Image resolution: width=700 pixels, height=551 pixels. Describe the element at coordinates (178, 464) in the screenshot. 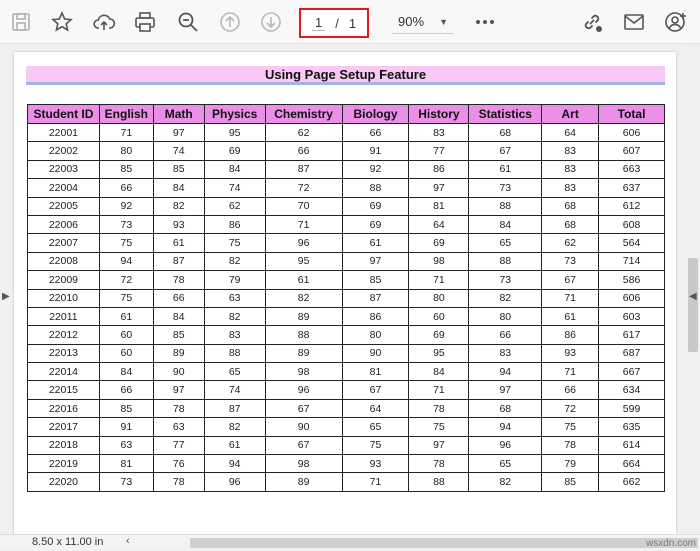

I see `table-cell: 76` at that location.